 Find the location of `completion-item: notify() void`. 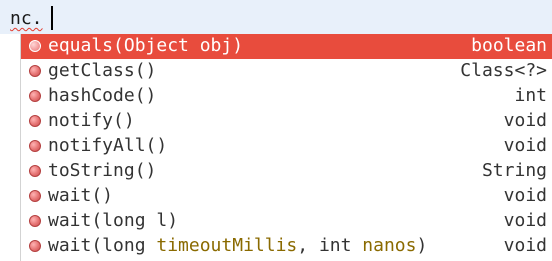

completion-item: notify() void is located at coordinates (286, 121).